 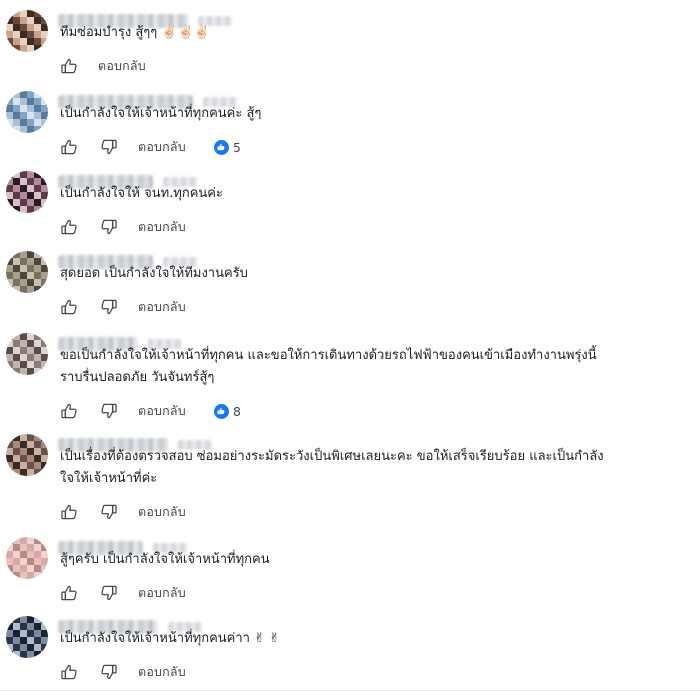 I want to click on comment-actions: ตอบกลับ 5, so click(x=150, y=147).